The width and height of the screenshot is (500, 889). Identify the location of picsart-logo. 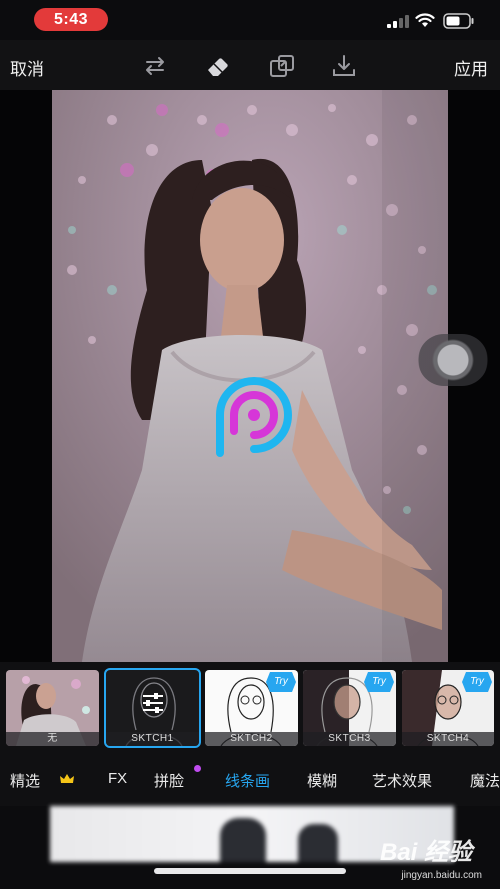
(254, 417).